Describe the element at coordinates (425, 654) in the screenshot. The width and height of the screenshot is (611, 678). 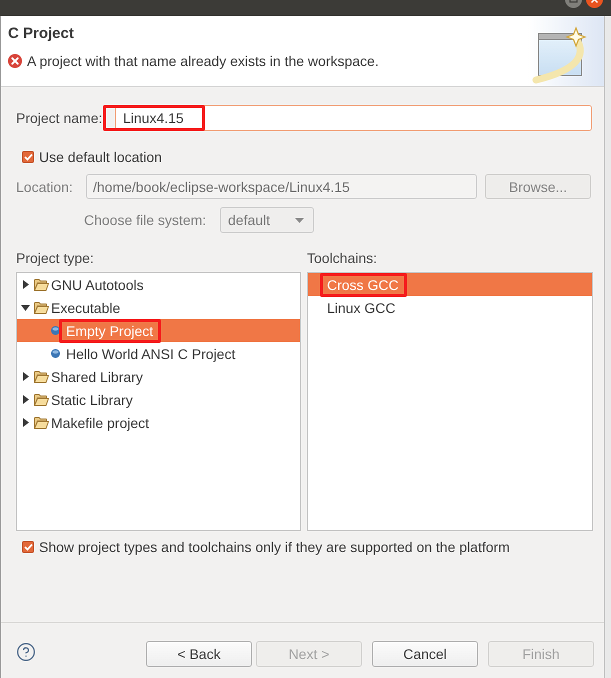
I see `dialog-button: Cancel` at that location.